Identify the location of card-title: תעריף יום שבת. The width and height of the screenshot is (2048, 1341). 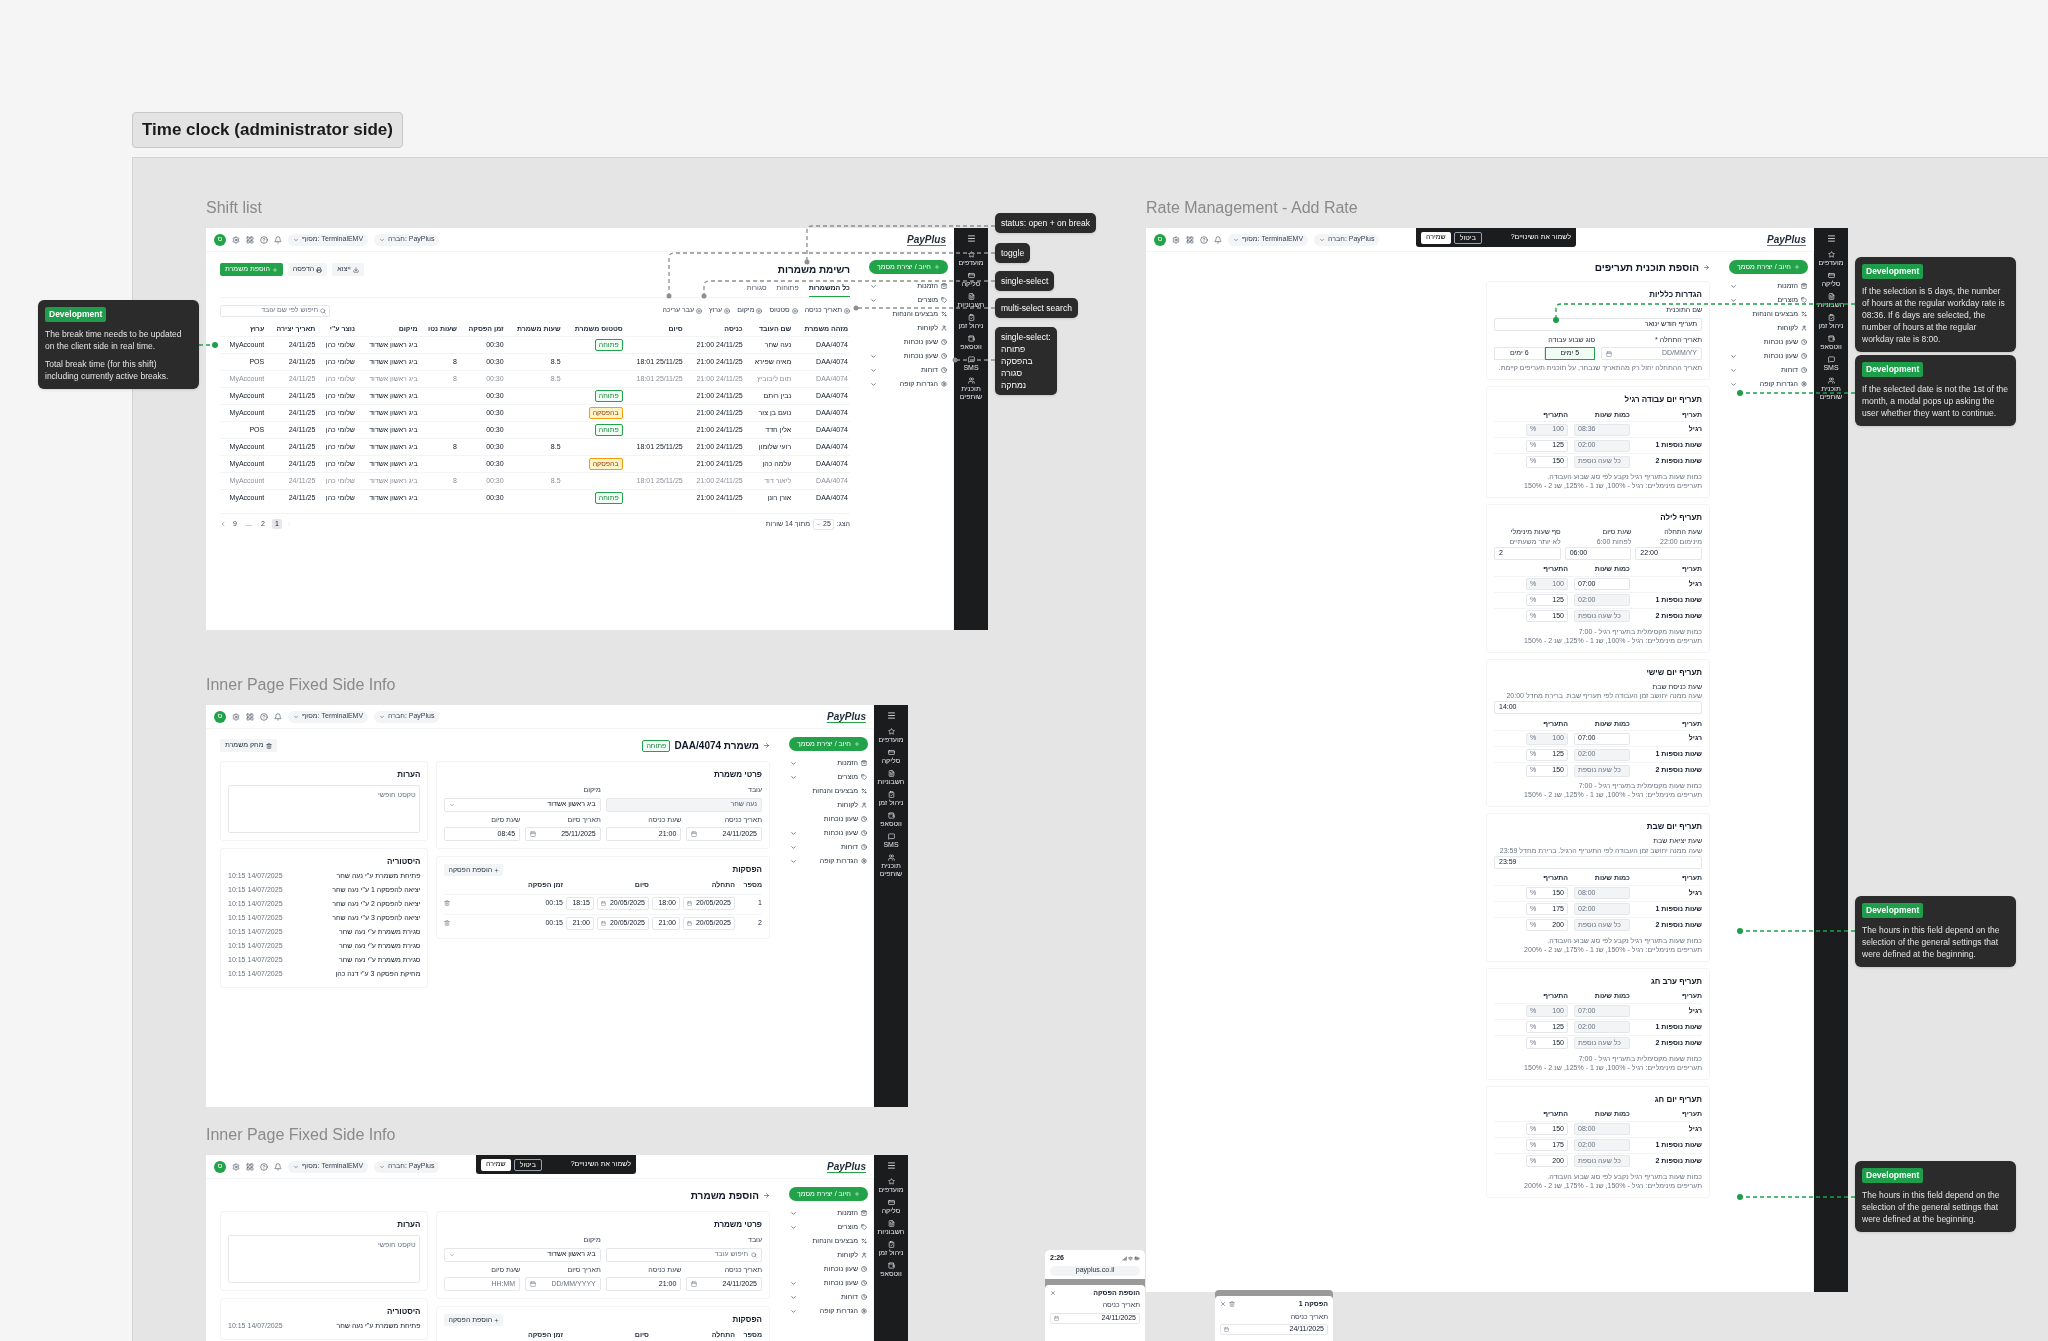
(1673, 827).